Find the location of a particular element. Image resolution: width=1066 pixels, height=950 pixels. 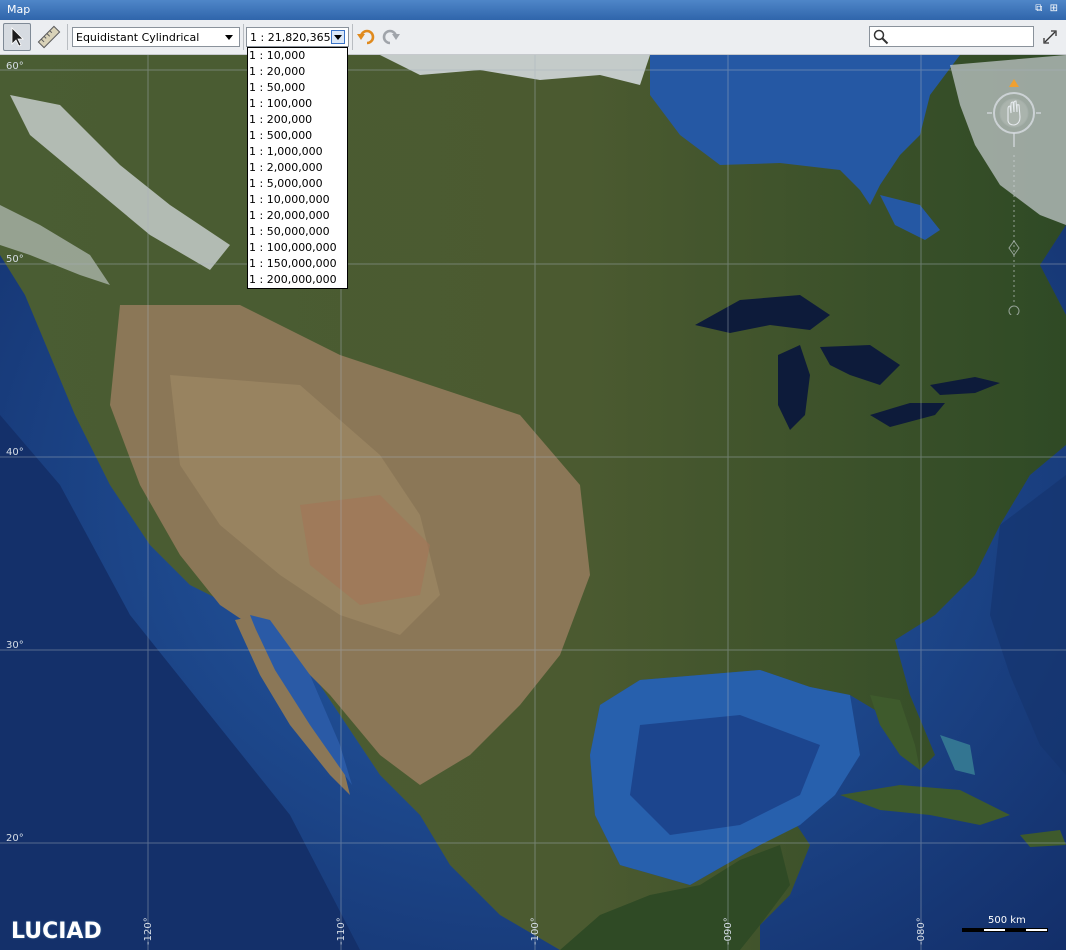

redo-icon is located at coordinates (391, 37).